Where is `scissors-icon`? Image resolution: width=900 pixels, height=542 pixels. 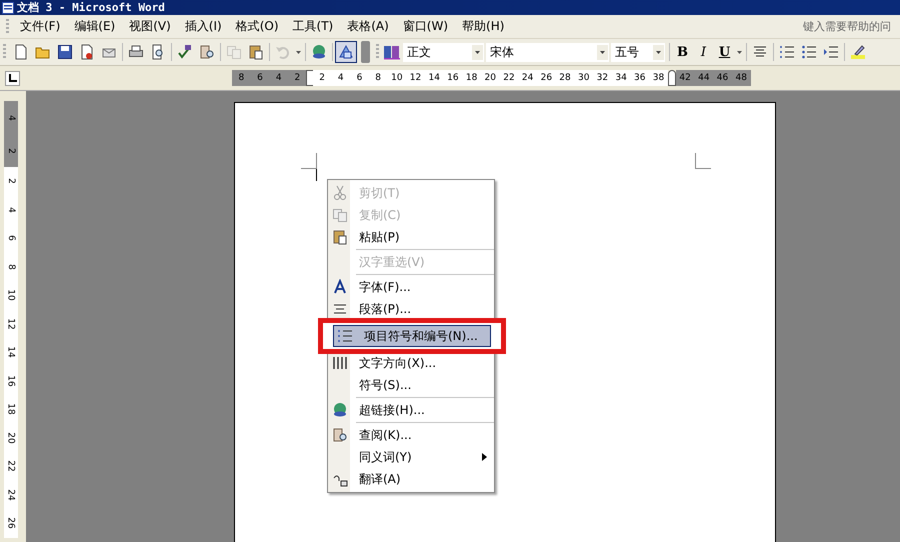
scissors-icon is located at coordinates (340, 193).